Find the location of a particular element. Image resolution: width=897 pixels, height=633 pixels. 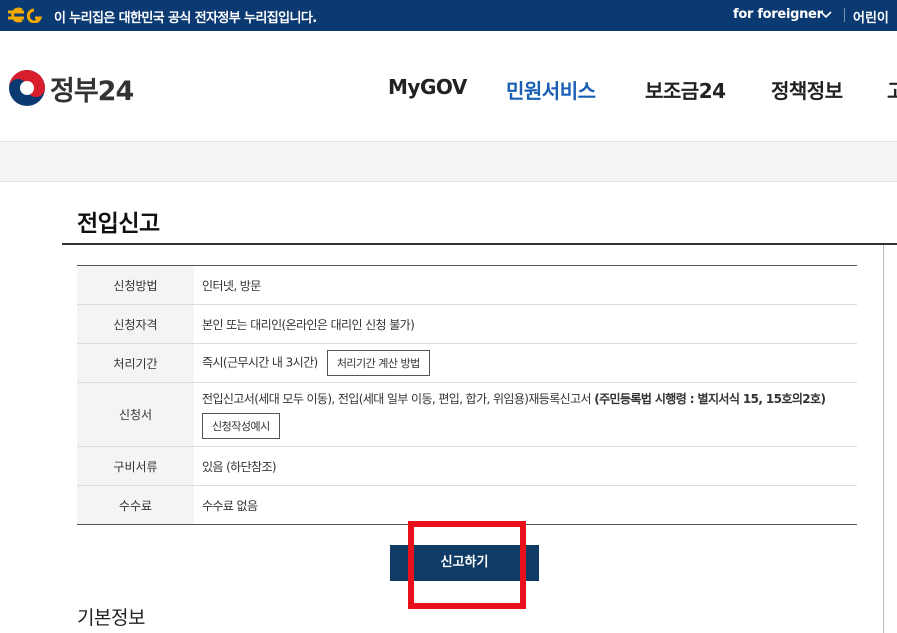

table-row: 수수료 수수료 없음 is located at coordinates (467, 505).